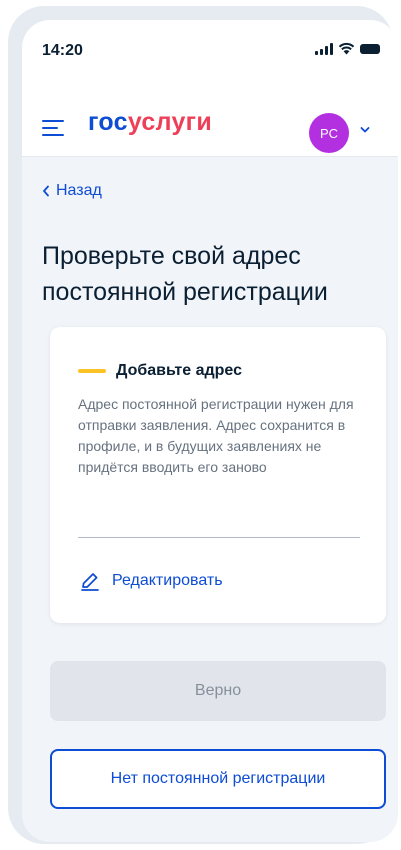  I want to click on gosuslugi-logo: госуслуги, so click(150, 122).